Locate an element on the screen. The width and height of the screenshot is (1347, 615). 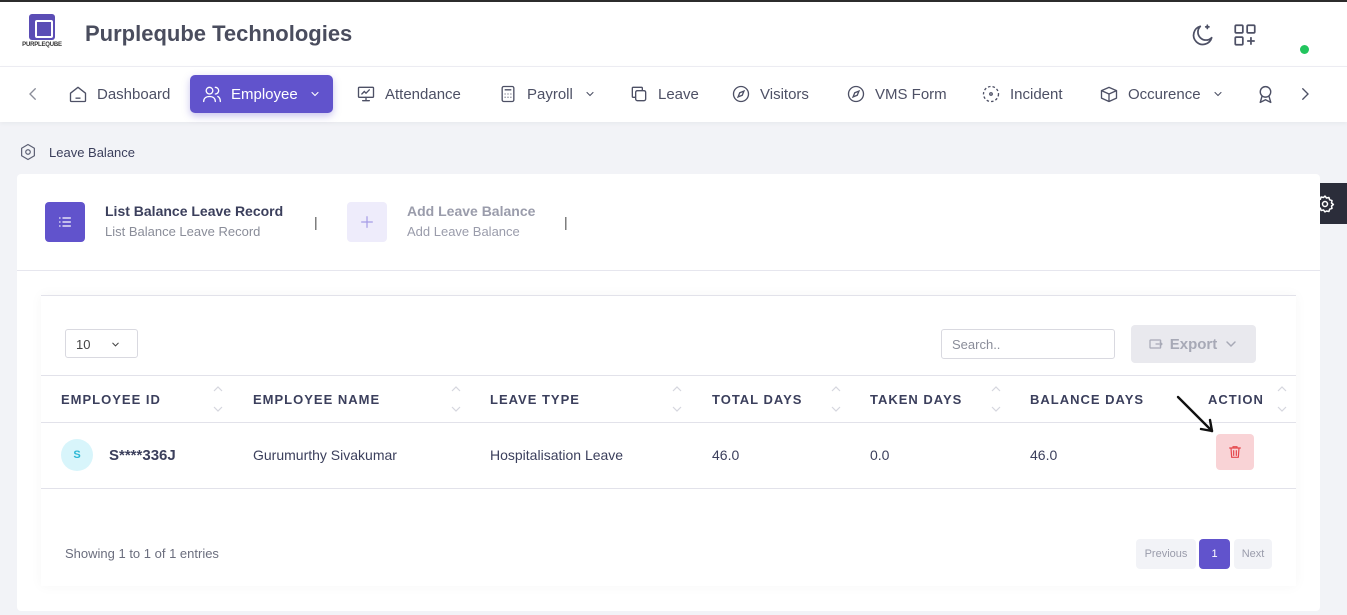
logo-text: PURPLEQUBE is located at coordinates (42, 45).